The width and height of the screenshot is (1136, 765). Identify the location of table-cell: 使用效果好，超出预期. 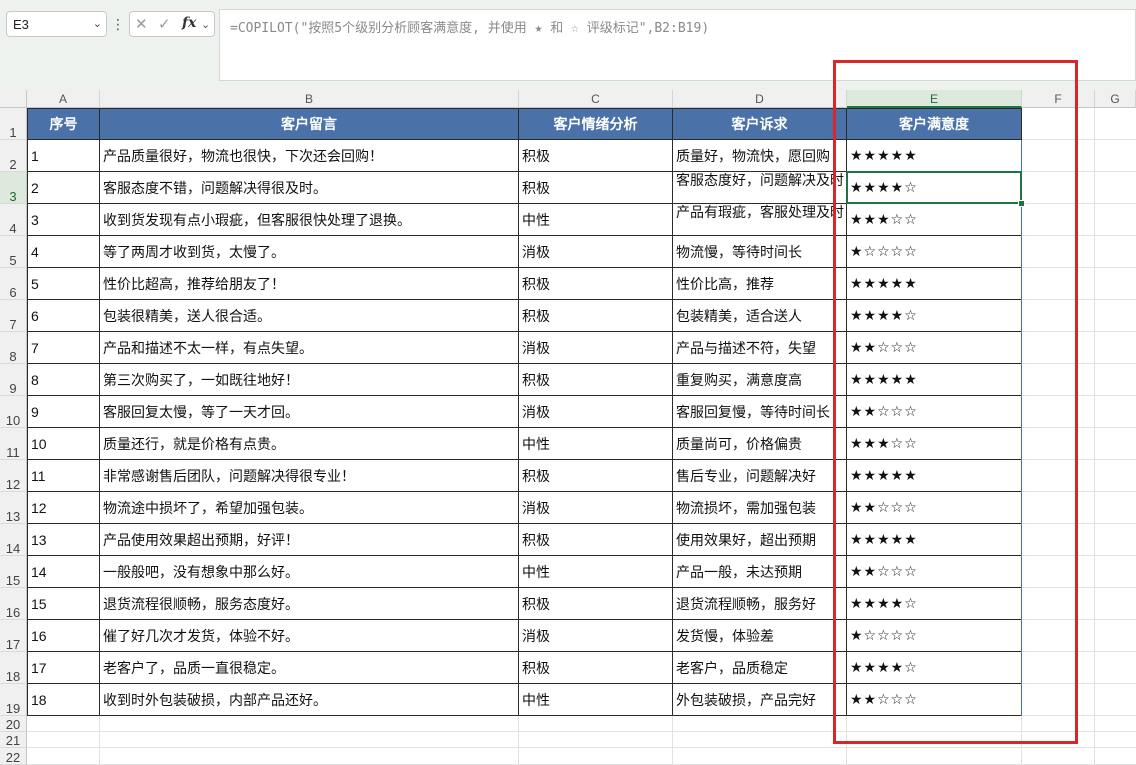
(760, 540).